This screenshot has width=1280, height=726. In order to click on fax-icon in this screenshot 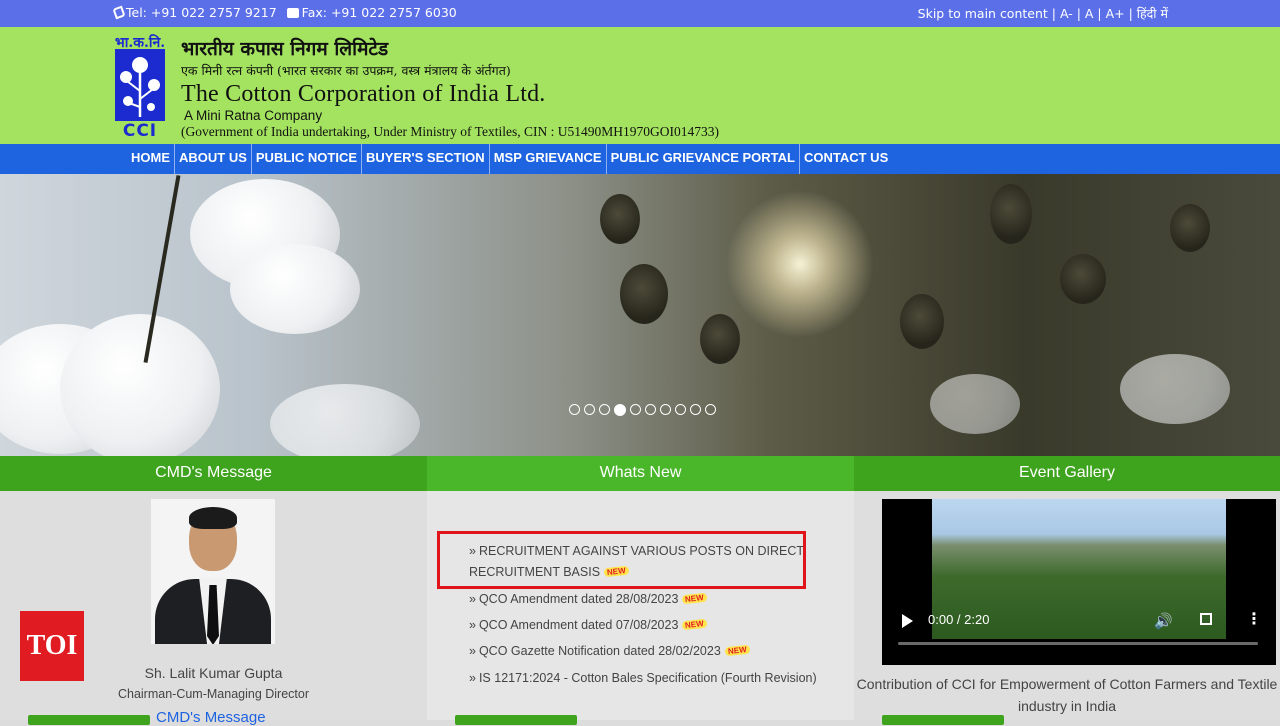, I will do `click(292, 13)`.